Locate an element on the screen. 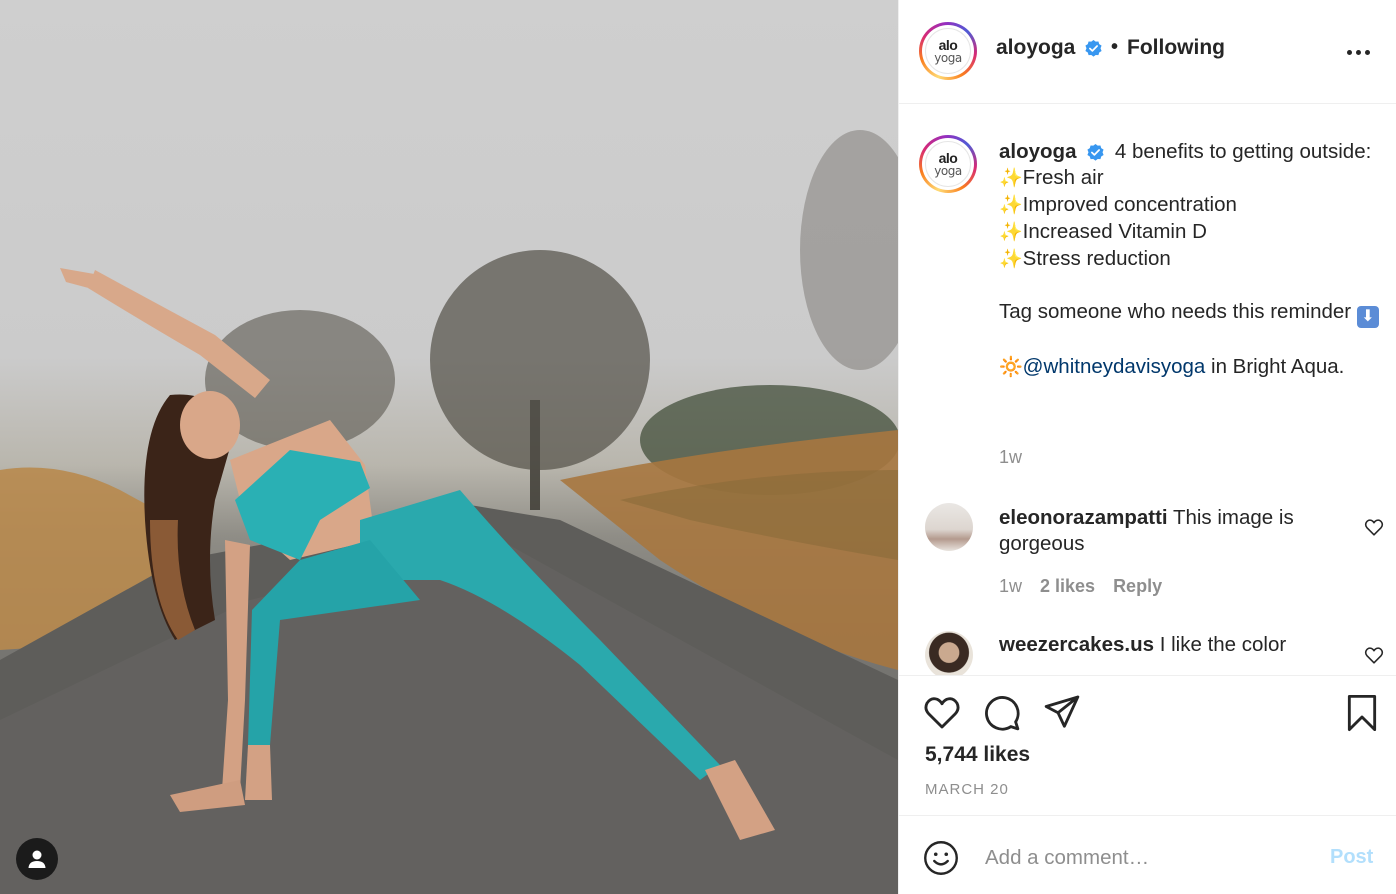 This screenshot has height=894, width=1396. comment-timestamp: 1w is located at coordinates (1010, 586).